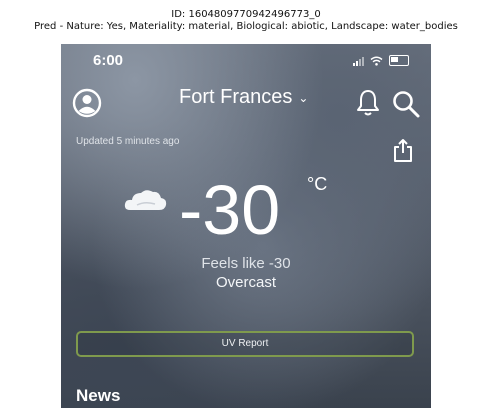 Image resolution: width=492 pixels, height=418 pixels. Describe the element at coordinates (246, 263) in the screenshot. I see `feels-like: Feels like -30` at that location.